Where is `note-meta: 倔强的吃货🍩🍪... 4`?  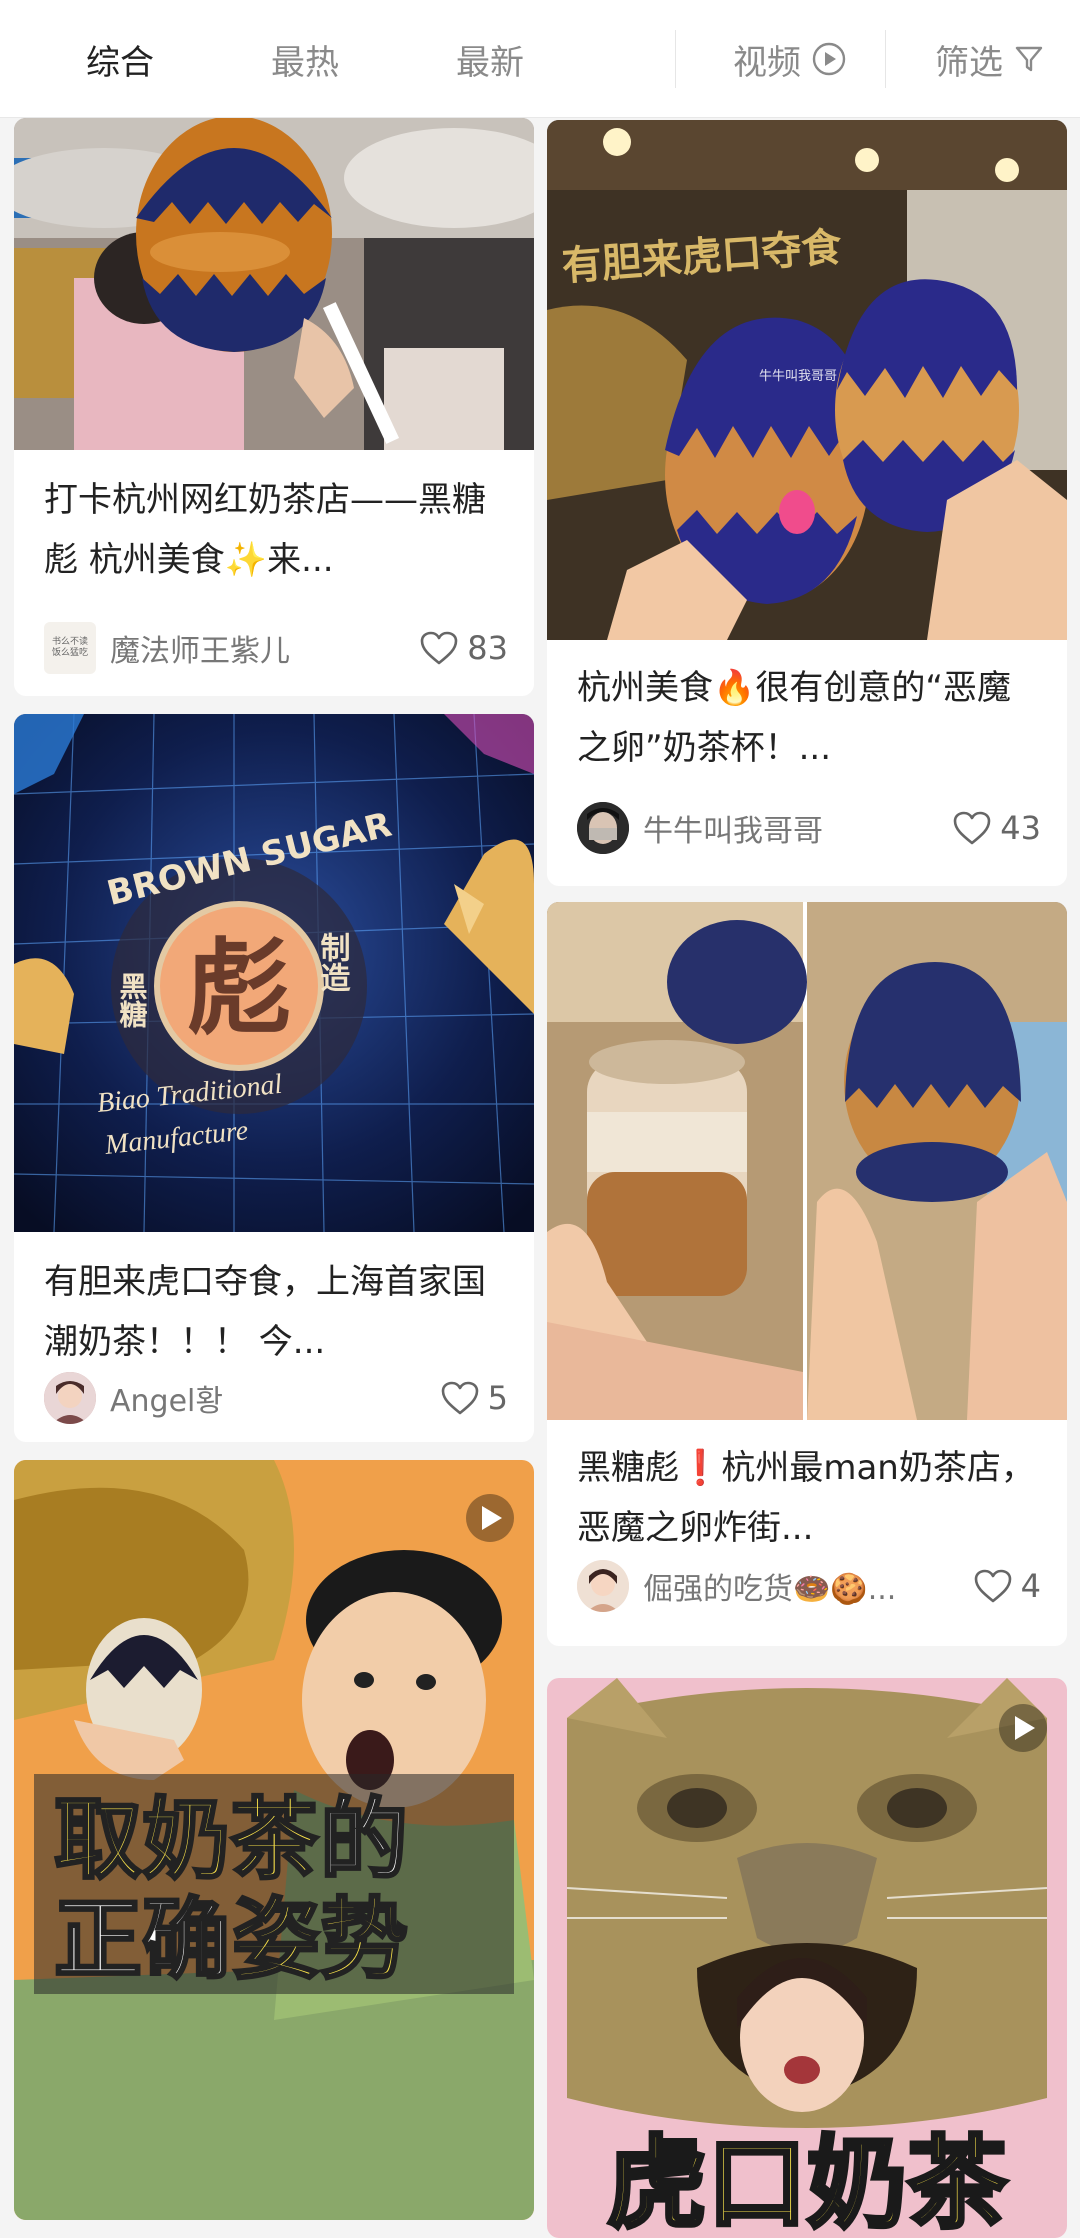 note-meta: 倔强的吃货🍩🍪... 4 is located at coordinates (809, 1586).